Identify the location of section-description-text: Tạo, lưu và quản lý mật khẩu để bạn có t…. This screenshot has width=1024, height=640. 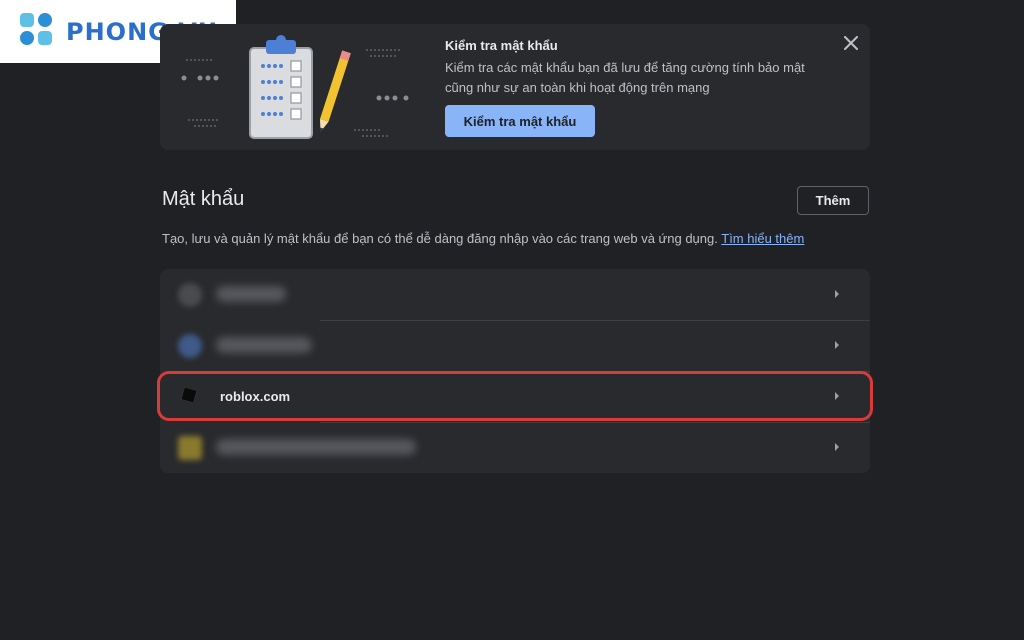
(440, 238).